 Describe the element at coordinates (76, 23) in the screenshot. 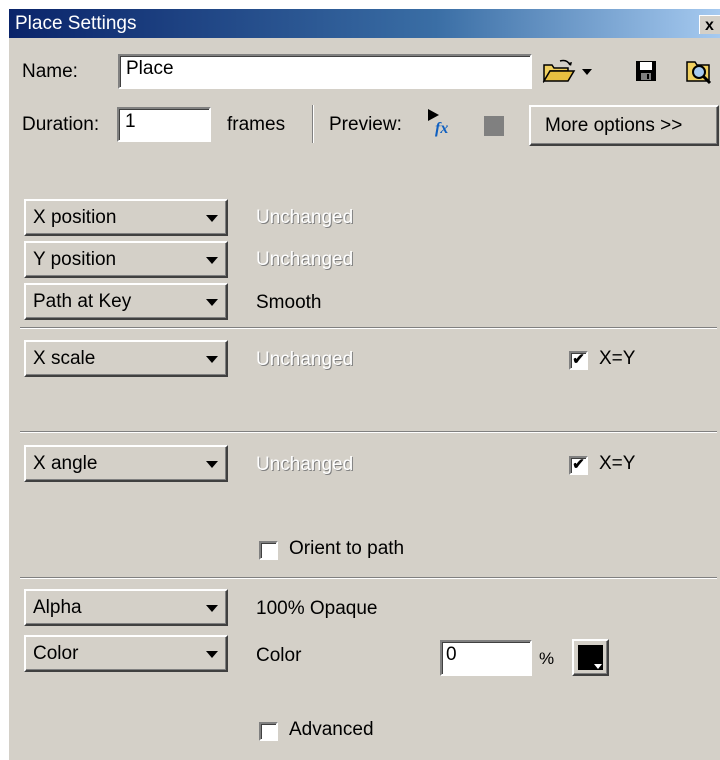

I see `window-title: Place Settings` at that location.